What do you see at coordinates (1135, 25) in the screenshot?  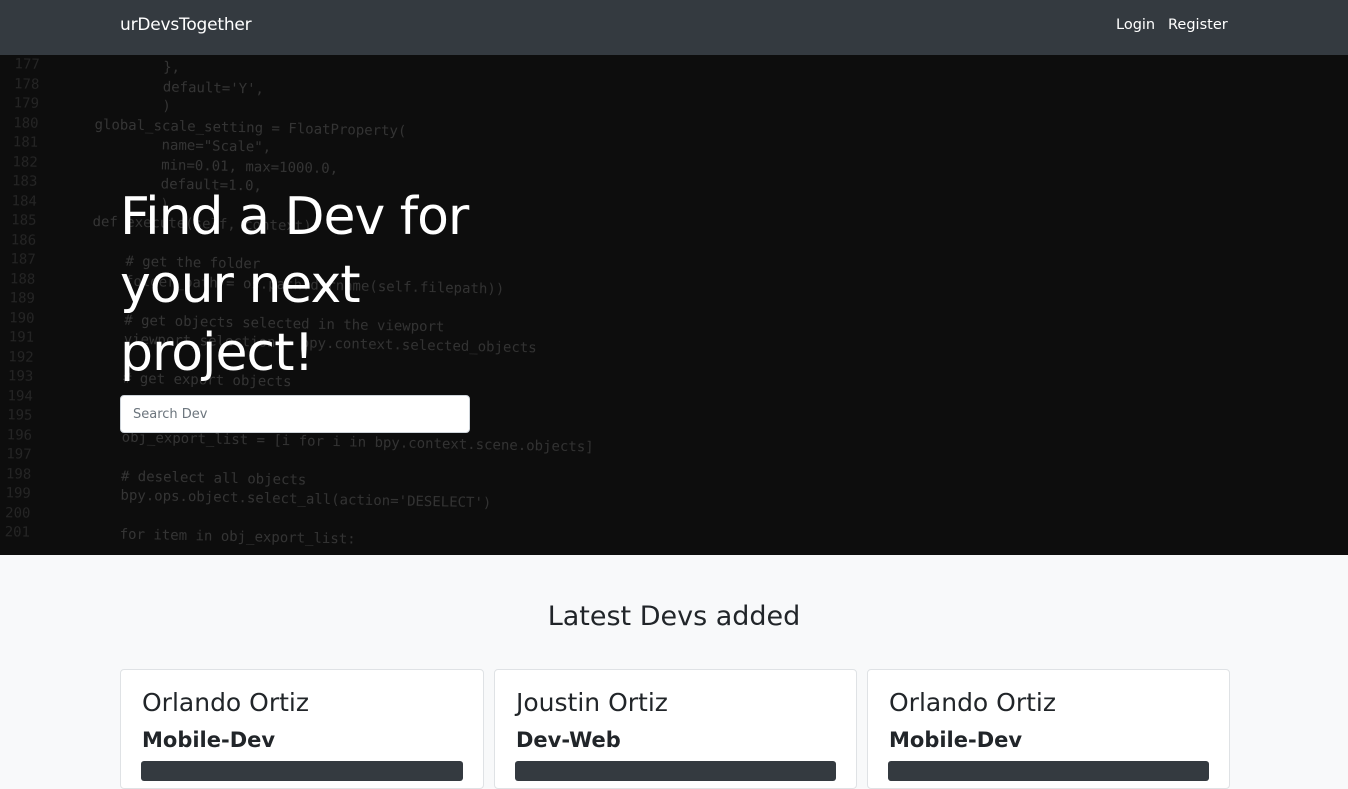 I see `login-link: Login` at bounding box center [1135, 25].